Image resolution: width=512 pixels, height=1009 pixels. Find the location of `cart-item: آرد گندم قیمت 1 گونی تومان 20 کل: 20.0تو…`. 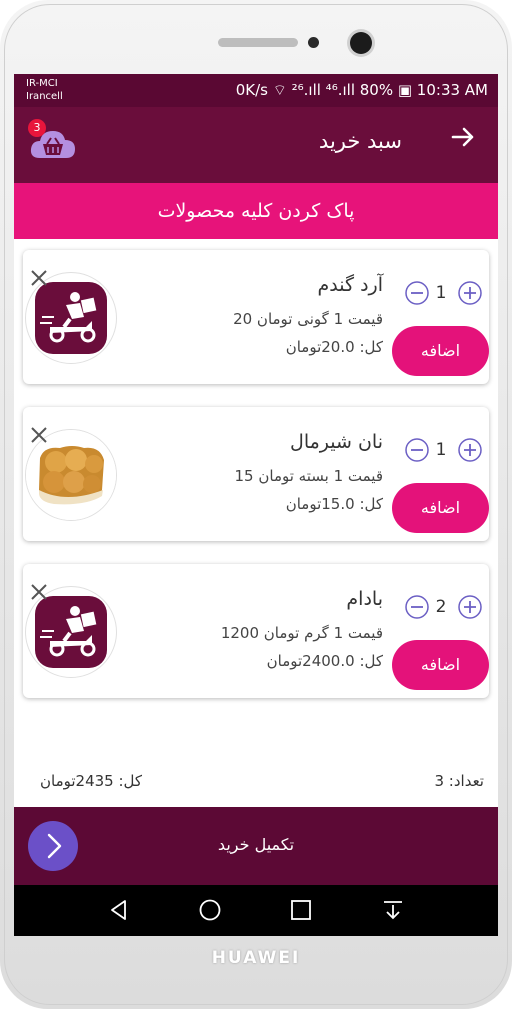

cart-item: آرد گندم قیمت 1 گونی تومان 20 کل: 20.0تو… is located at coordinates (256, 317).